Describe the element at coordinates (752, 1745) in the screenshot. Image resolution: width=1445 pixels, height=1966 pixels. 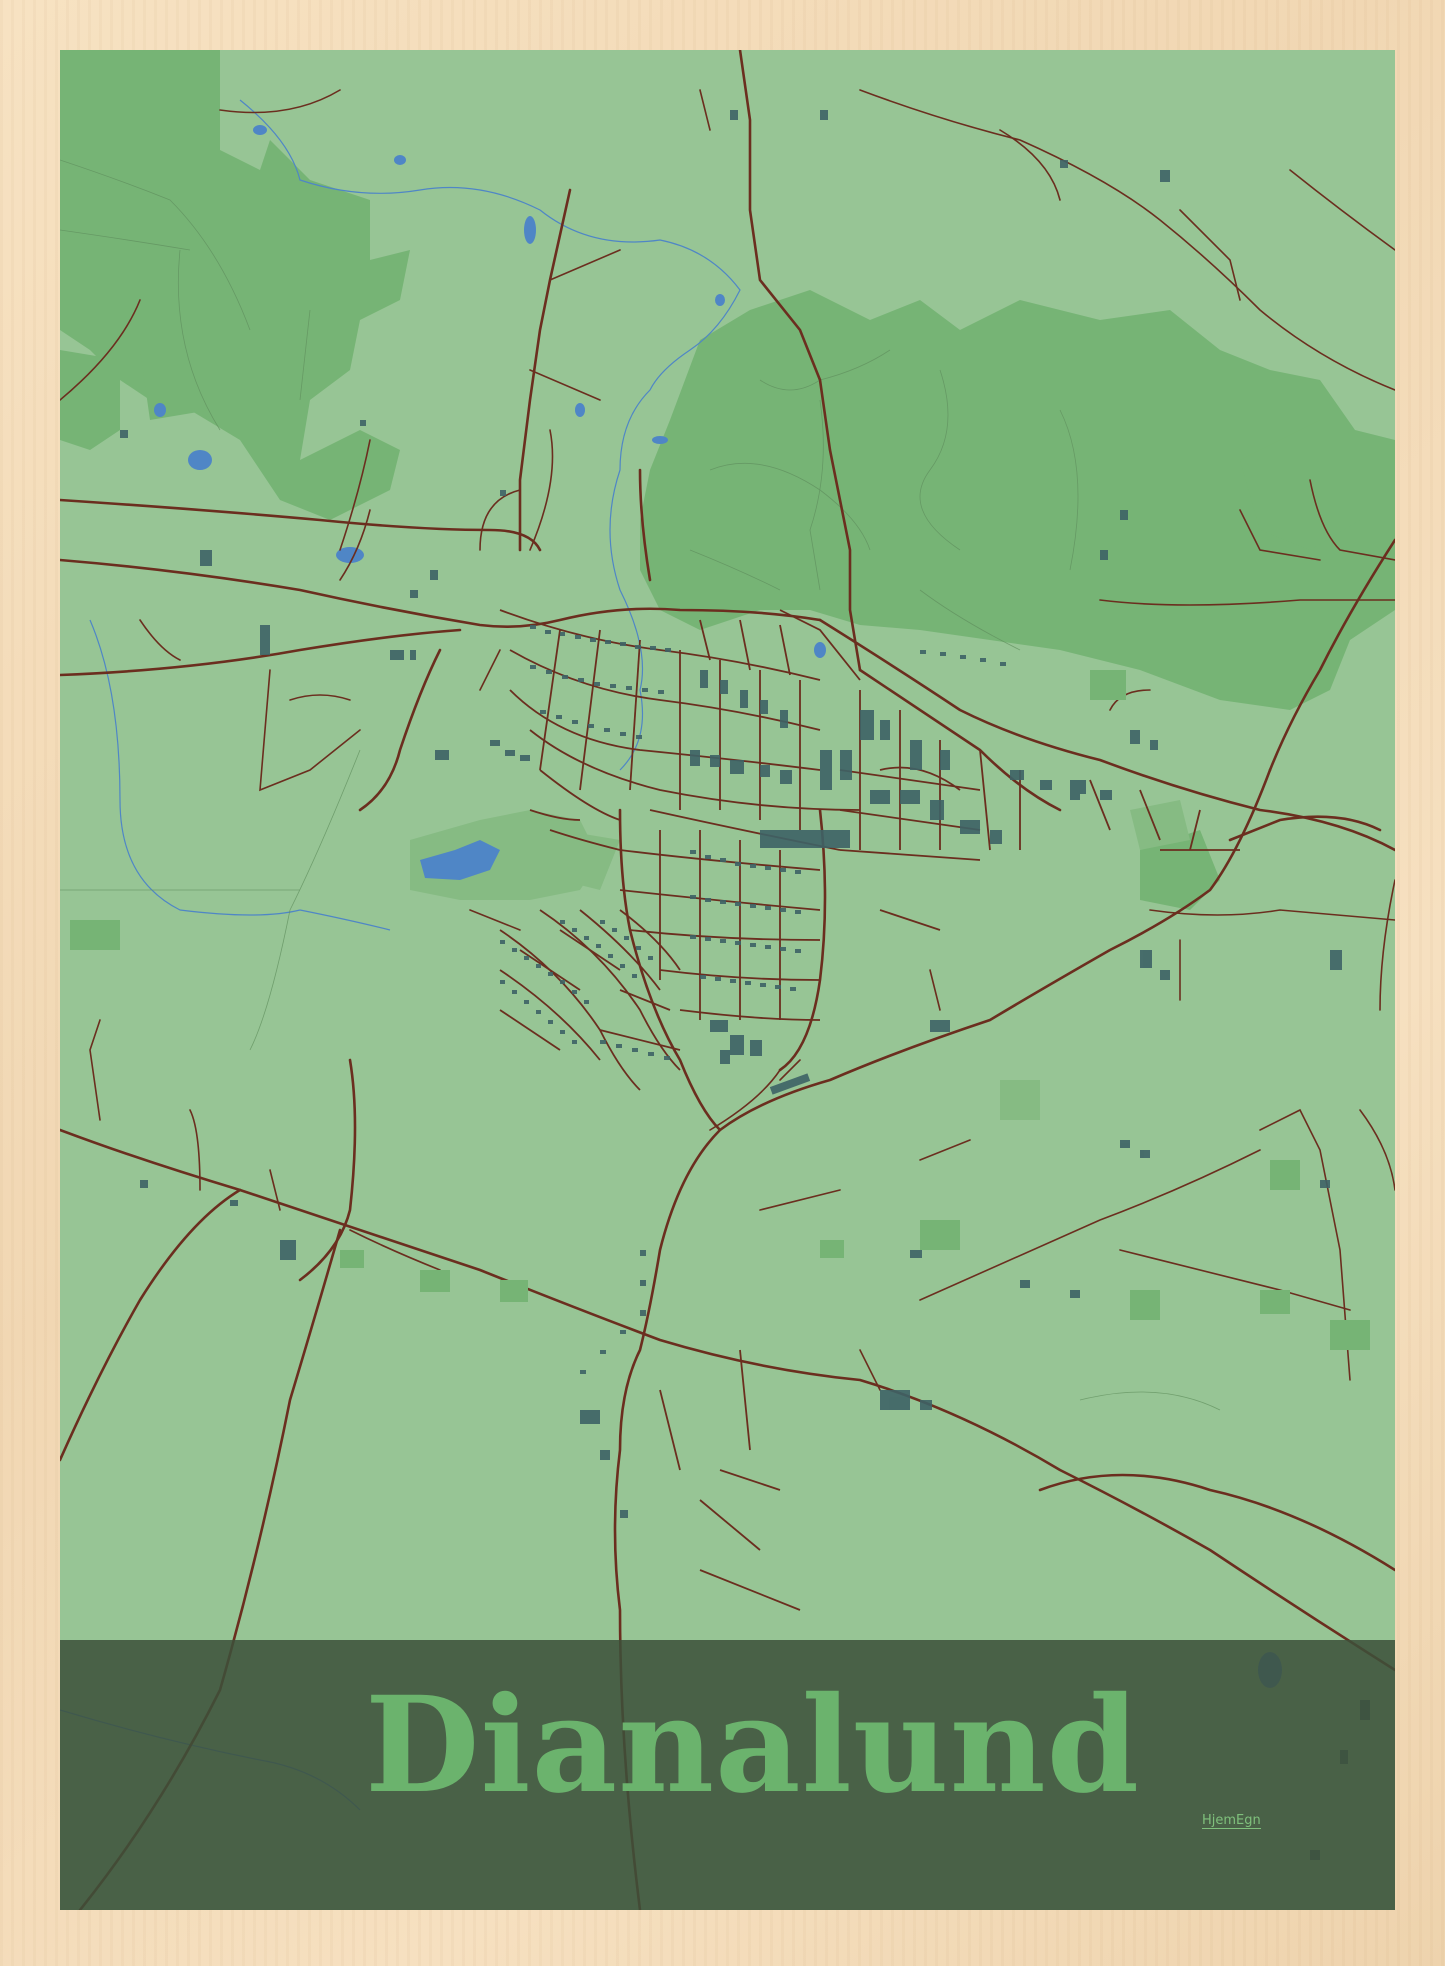
I see `map-title: Dianalund` at that location.